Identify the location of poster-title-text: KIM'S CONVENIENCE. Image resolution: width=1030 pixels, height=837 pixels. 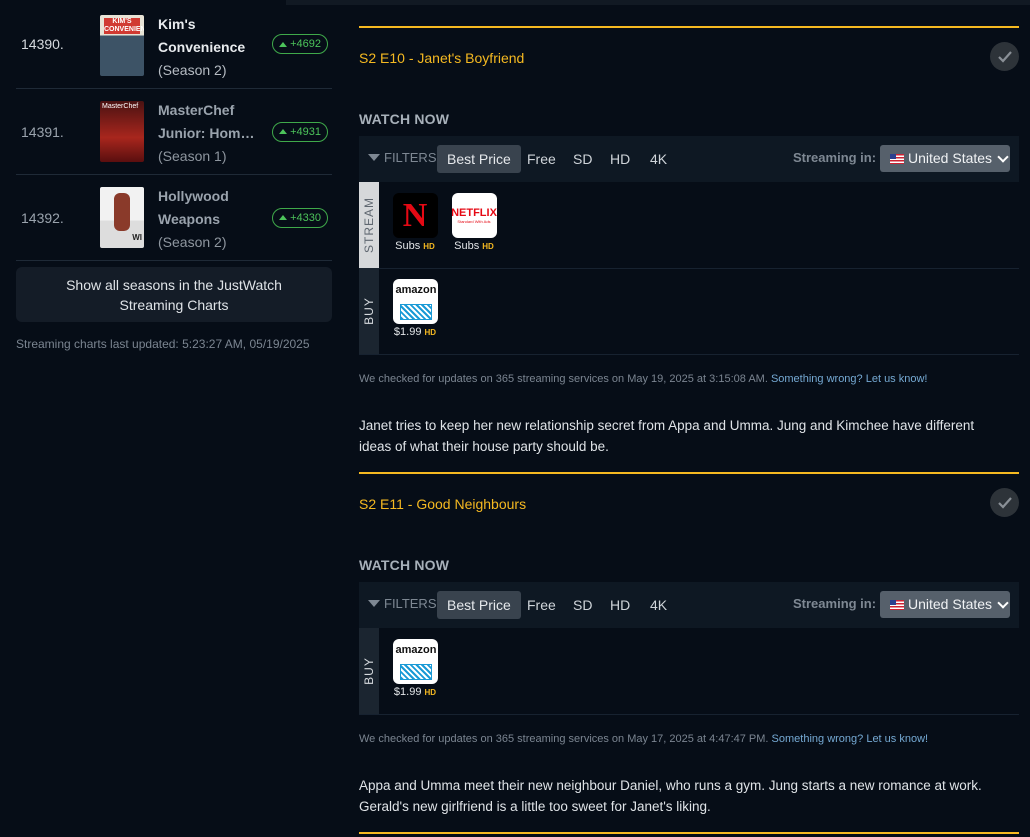
(124, 26).